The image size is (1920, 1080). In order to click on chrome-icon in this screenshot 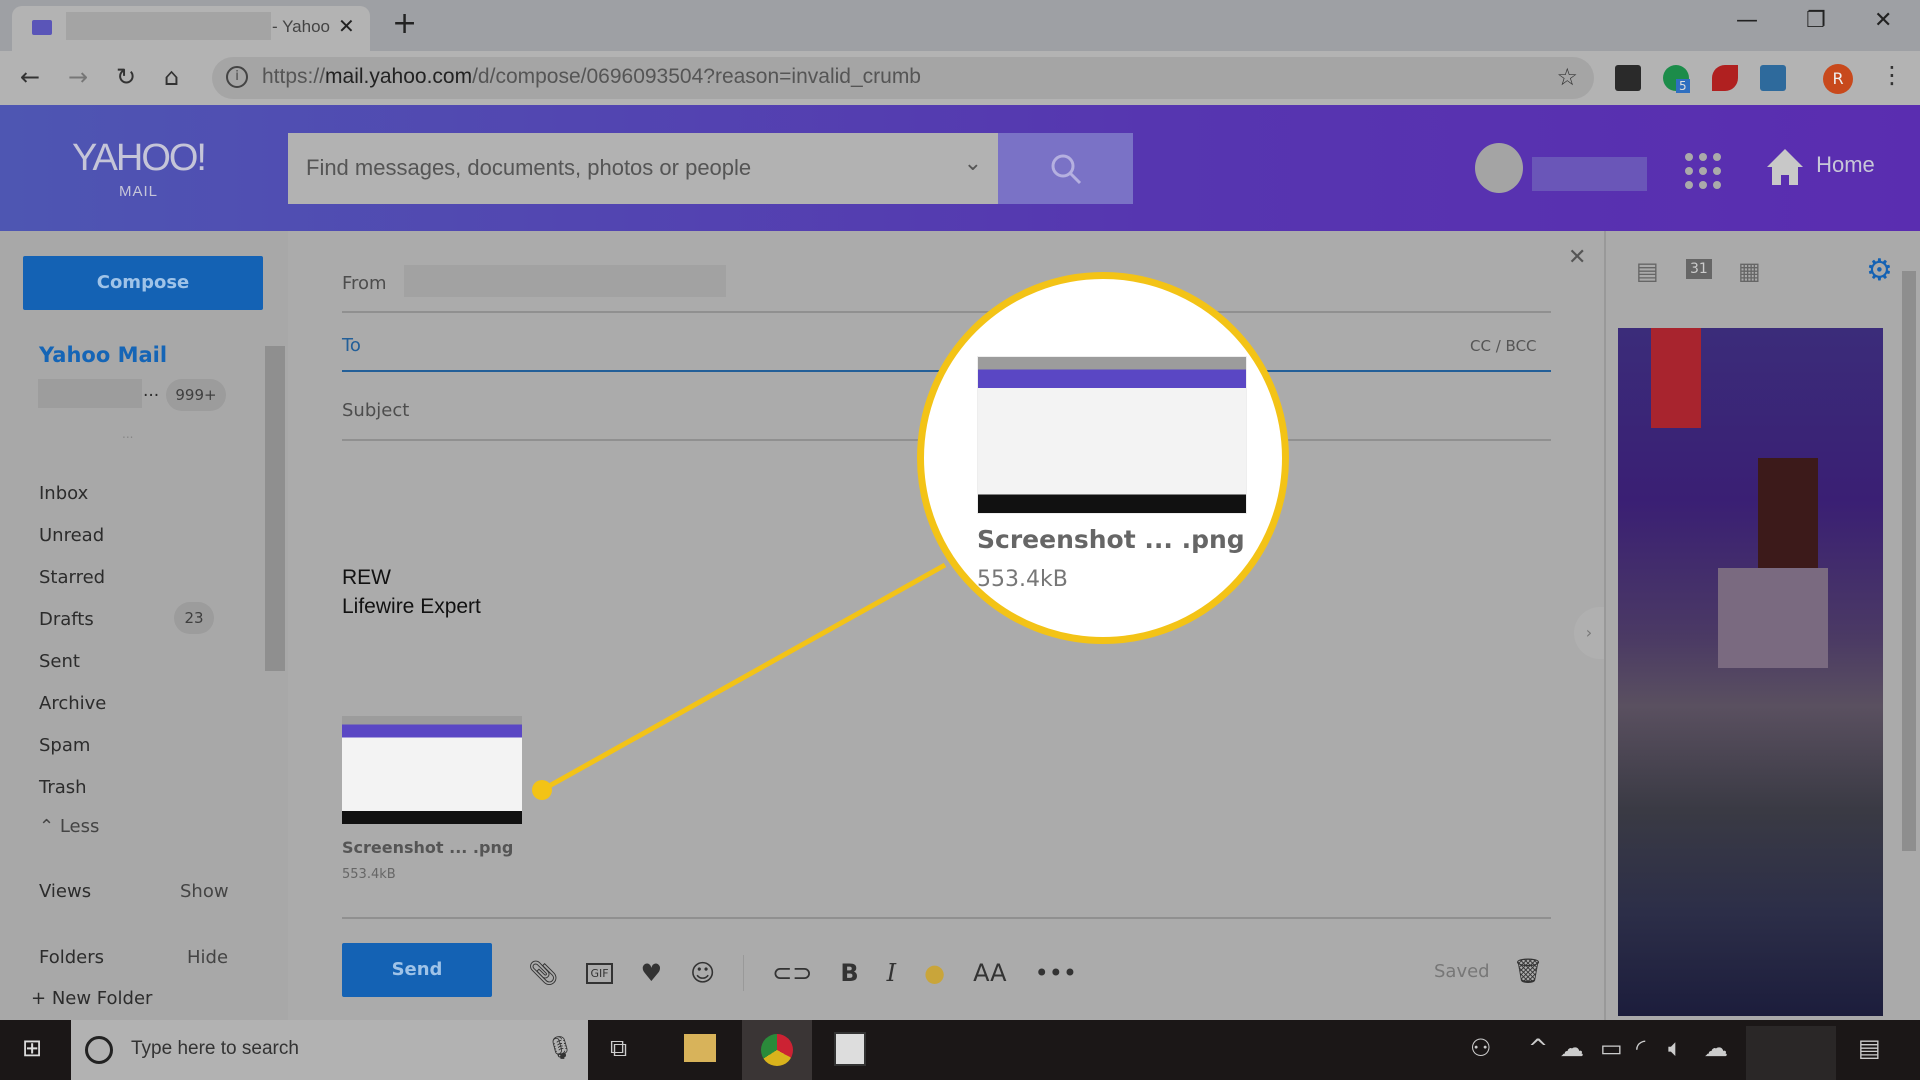, I will do `click(777, 1050)`.